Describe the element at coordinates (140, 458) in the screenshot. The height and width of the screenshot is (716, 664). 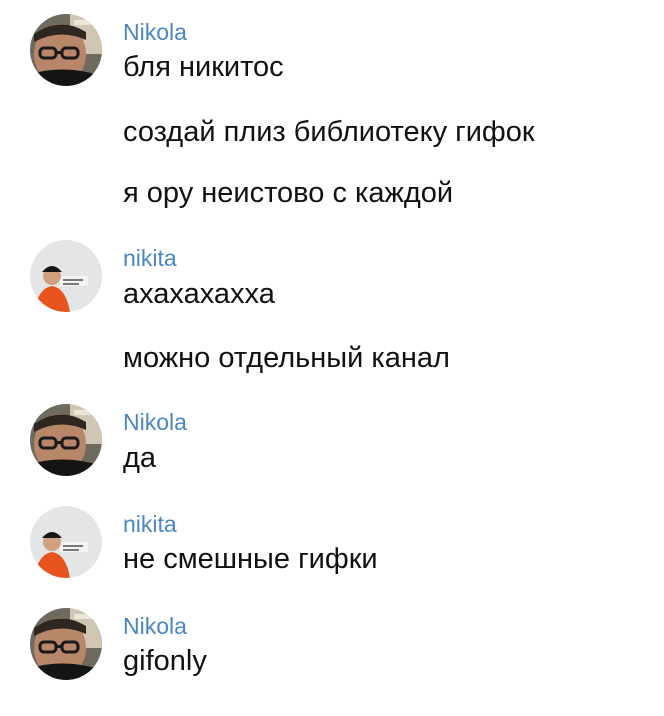
I see `message-text: да` at that location.